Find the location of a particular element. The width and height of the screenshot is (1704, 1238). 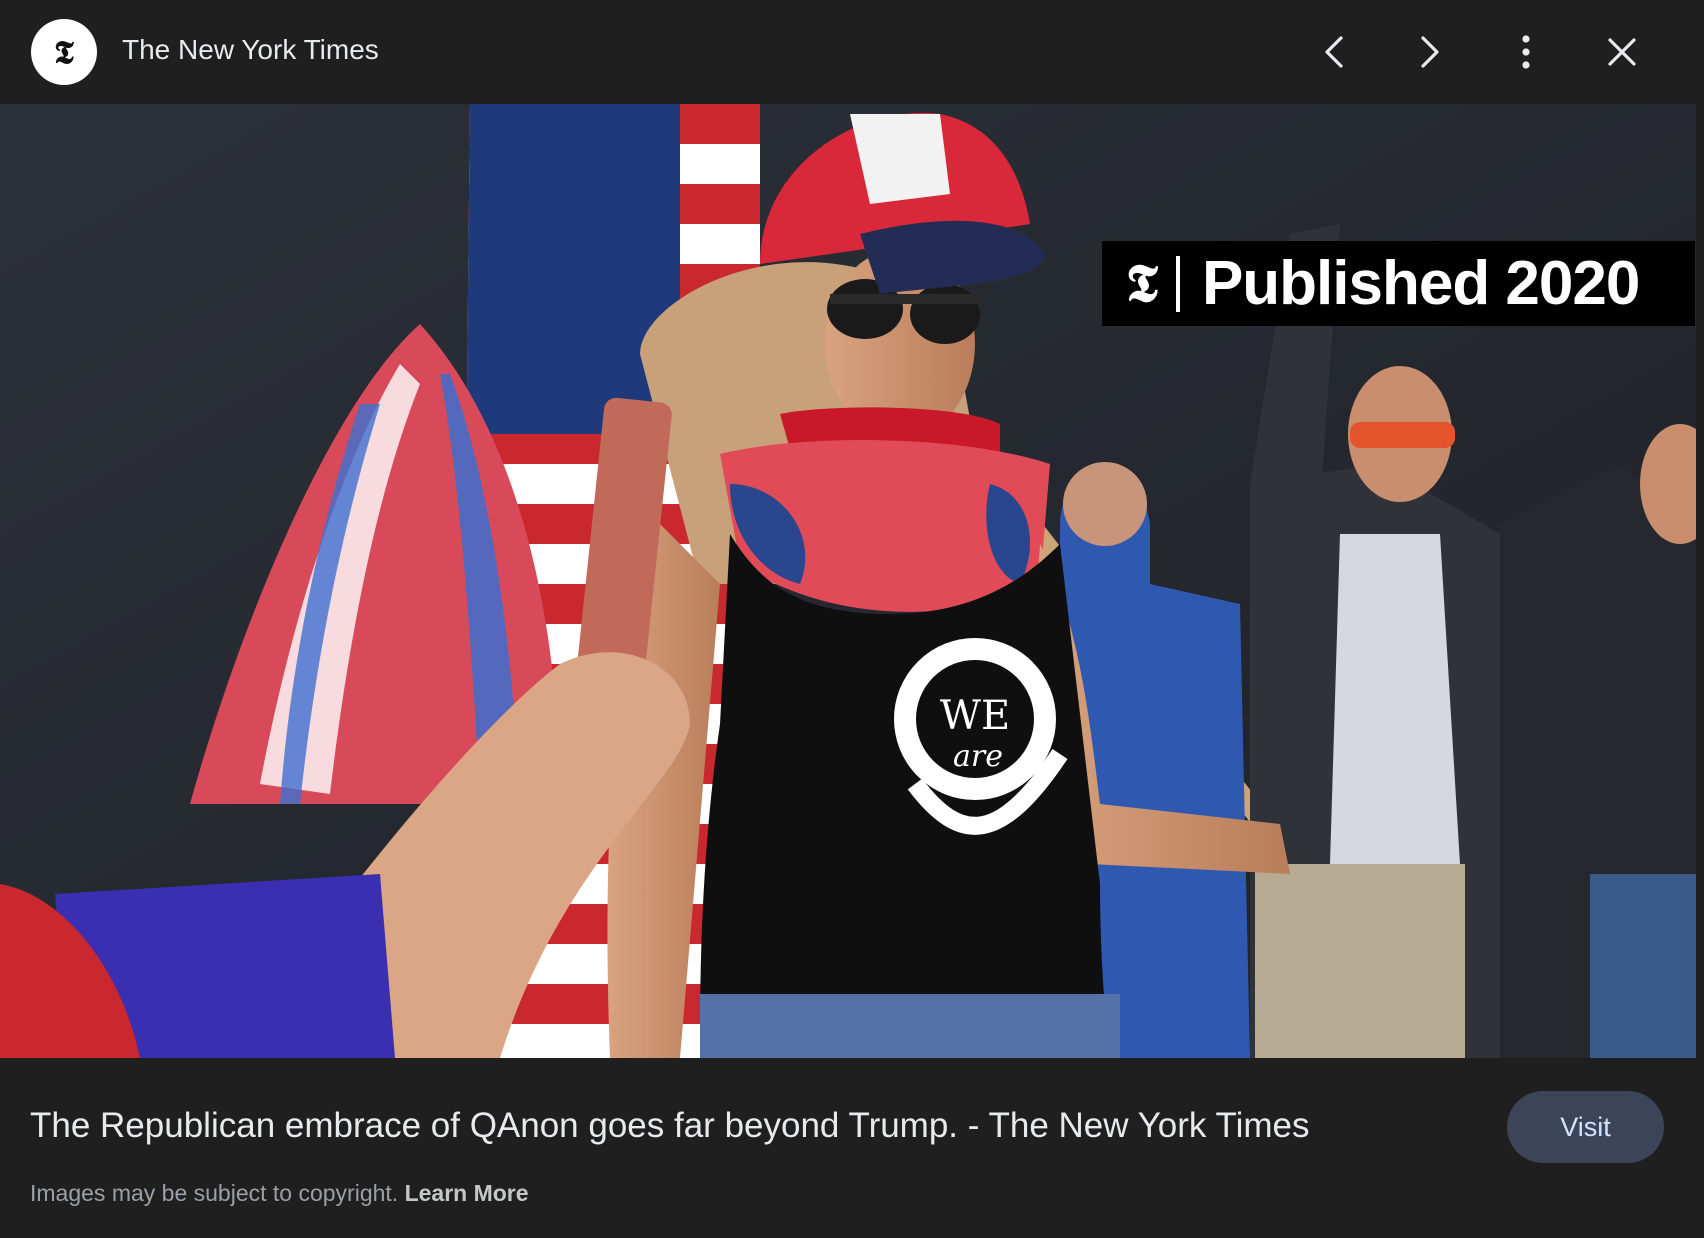

published-badge: 𝕿 Published 2020 is located at coordinates (1398, 283).